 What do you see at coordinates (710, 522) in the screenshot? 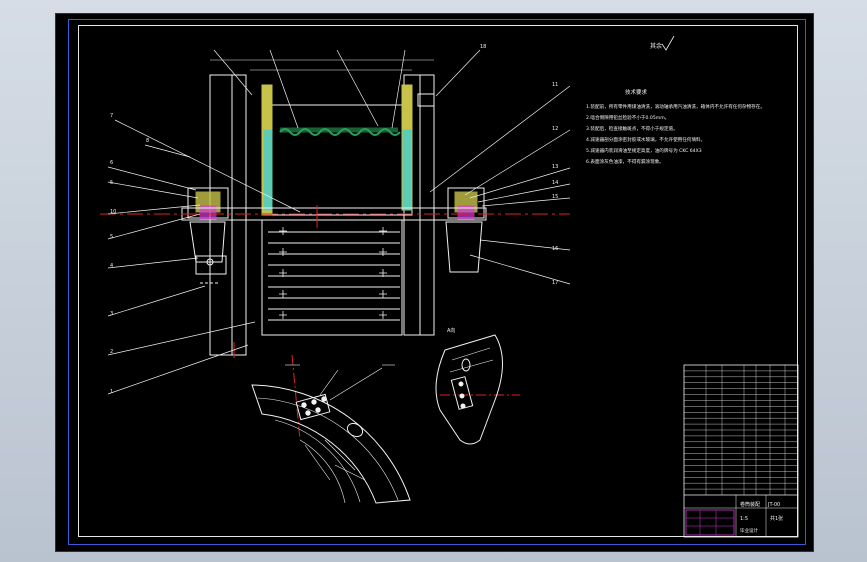
I see `approval-box` at bounding box center [710, 522].